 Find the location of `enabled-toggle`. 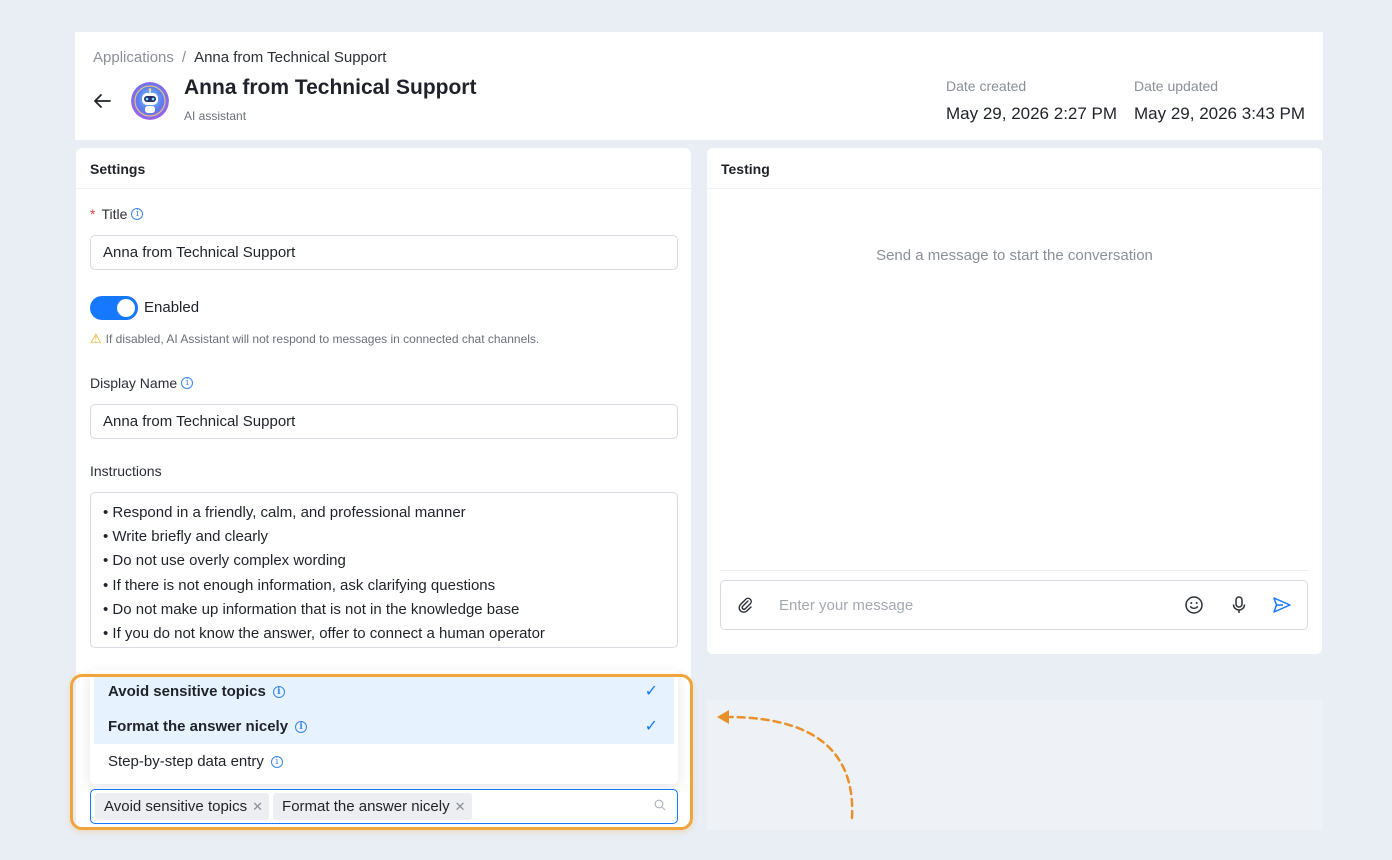

enabled-toggle is located at coordinates (114, 308).